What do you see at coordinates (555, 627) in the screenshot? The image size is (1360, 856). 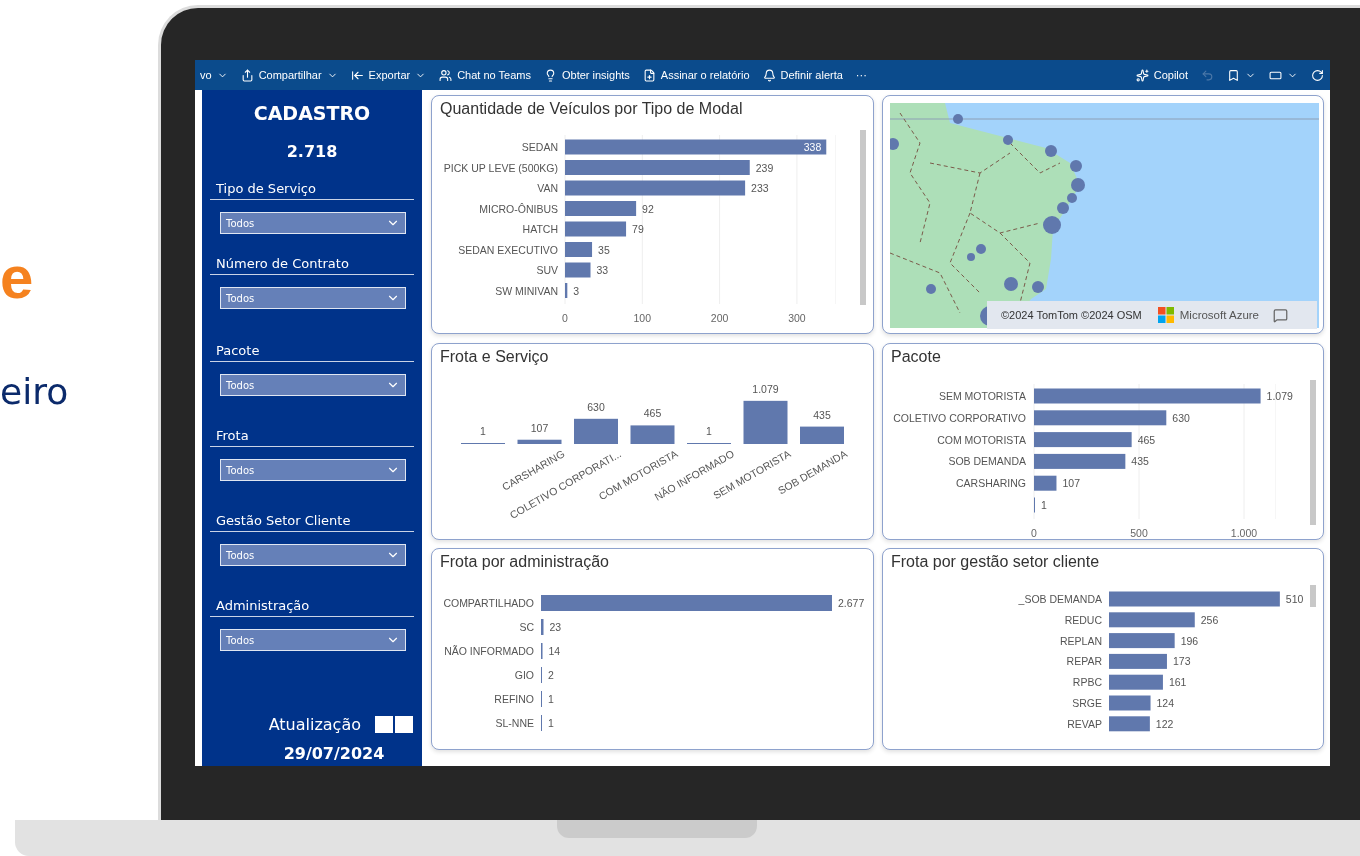 I see `value-label: 23` at bounding box center [555, 627].